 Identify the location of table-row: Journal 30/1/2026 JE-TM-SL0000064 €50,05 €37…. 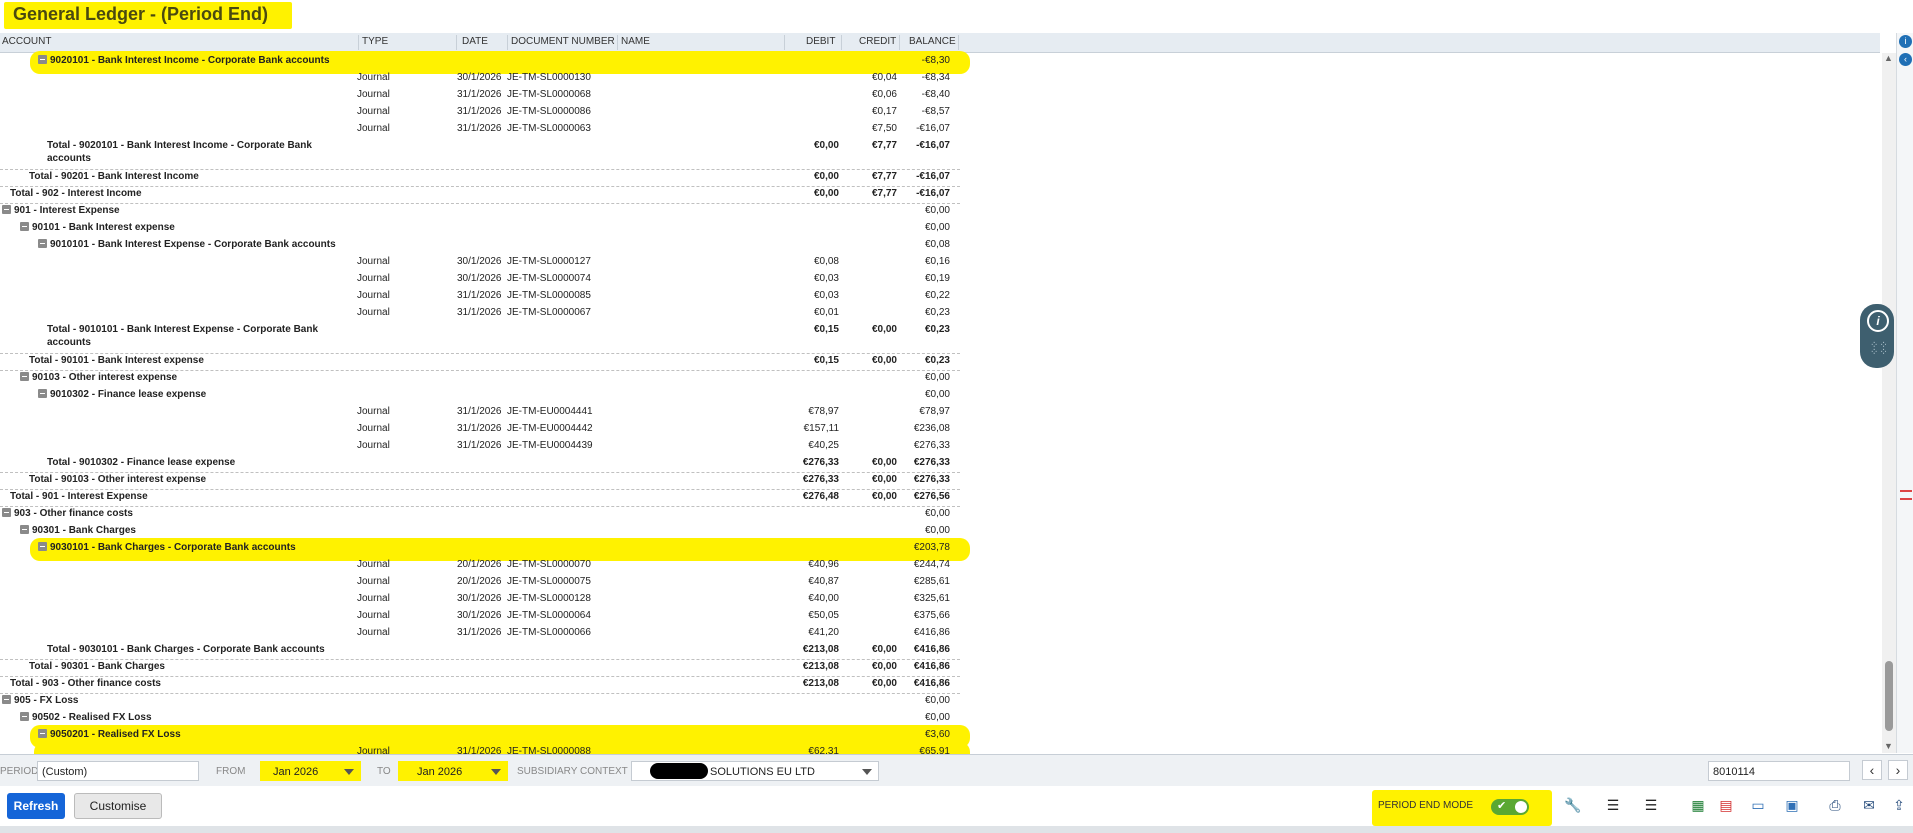
(480, 616).